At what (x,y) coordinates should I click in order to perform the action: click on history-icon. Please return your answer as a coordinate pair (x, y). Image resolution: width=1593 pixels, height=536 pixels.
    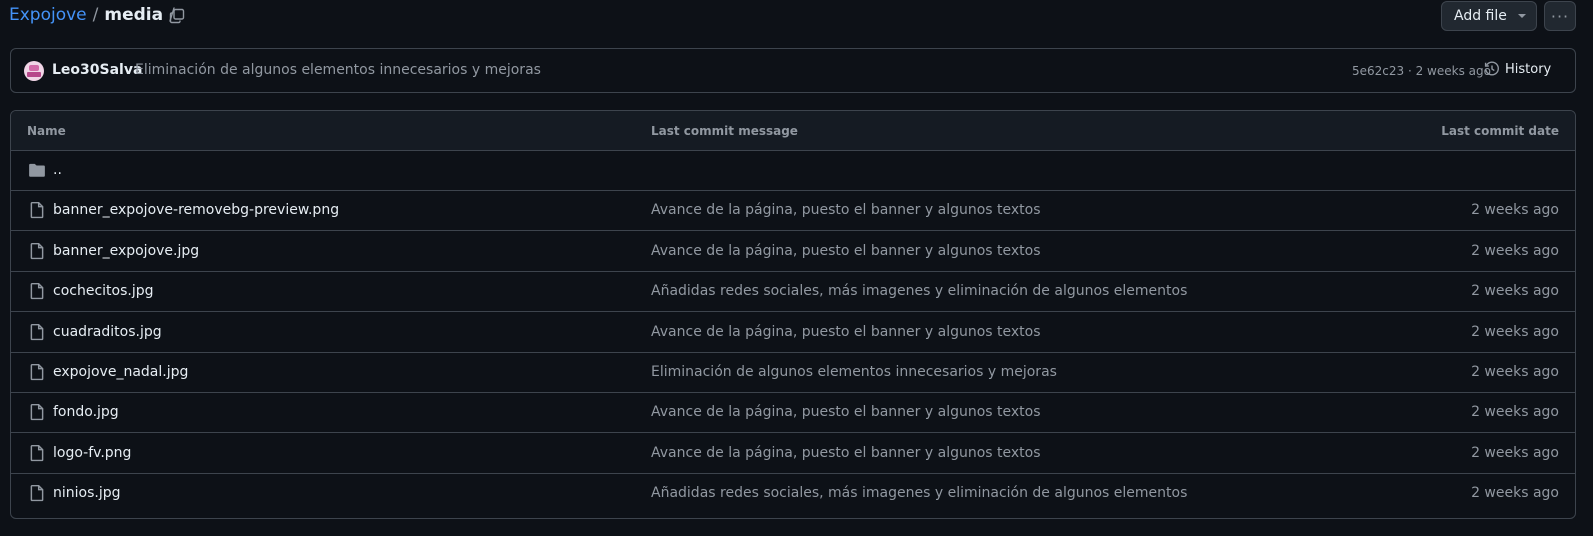
    Looking at the image, I should click on (1491, 68).